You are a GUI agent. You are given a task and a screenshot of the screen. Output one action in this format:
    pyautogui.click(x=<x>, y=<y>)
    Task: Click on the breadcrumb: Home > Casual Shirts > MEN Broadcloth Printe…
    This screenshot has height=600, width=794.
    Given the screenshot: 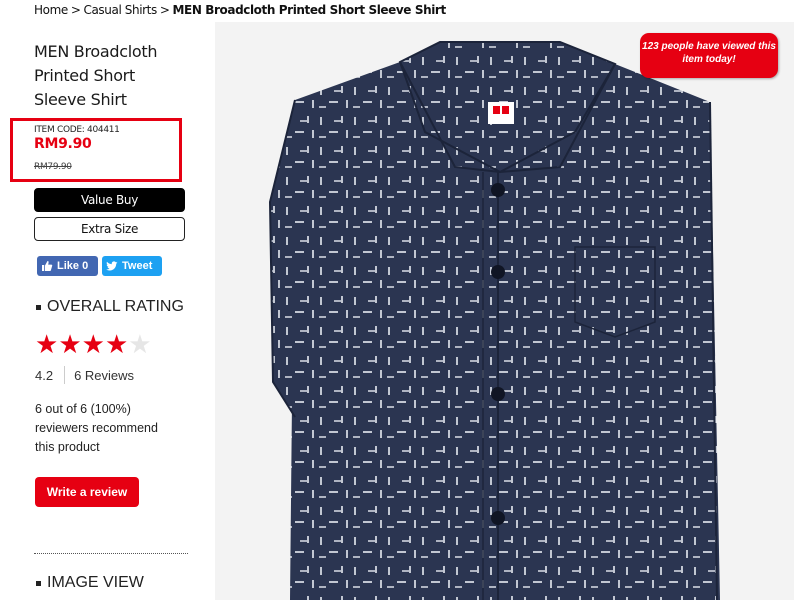 What is the action you would take?
    pyautogui.click(x=240, y=10)
    